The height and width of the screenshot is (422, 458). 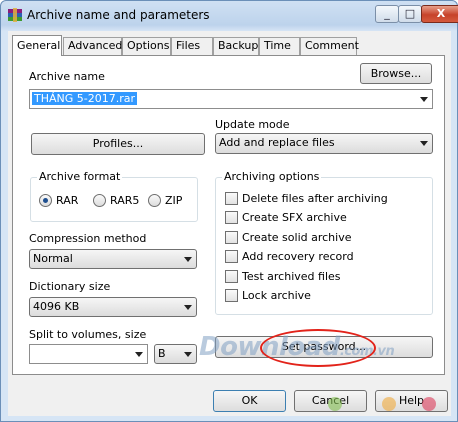 What do you see at coordinates (277, 142) in the screenshot?
I see `update-mode-value: Add and replace files` at bounding box center [277, 142].